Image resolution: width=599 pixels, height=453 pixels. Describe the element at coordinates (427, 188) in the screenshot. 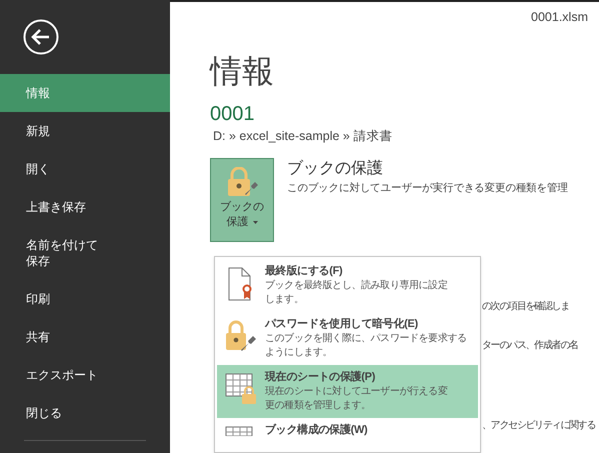

I see `section-description: このブックに対してユーザーが実行できる変更の種類を管理` at that location.